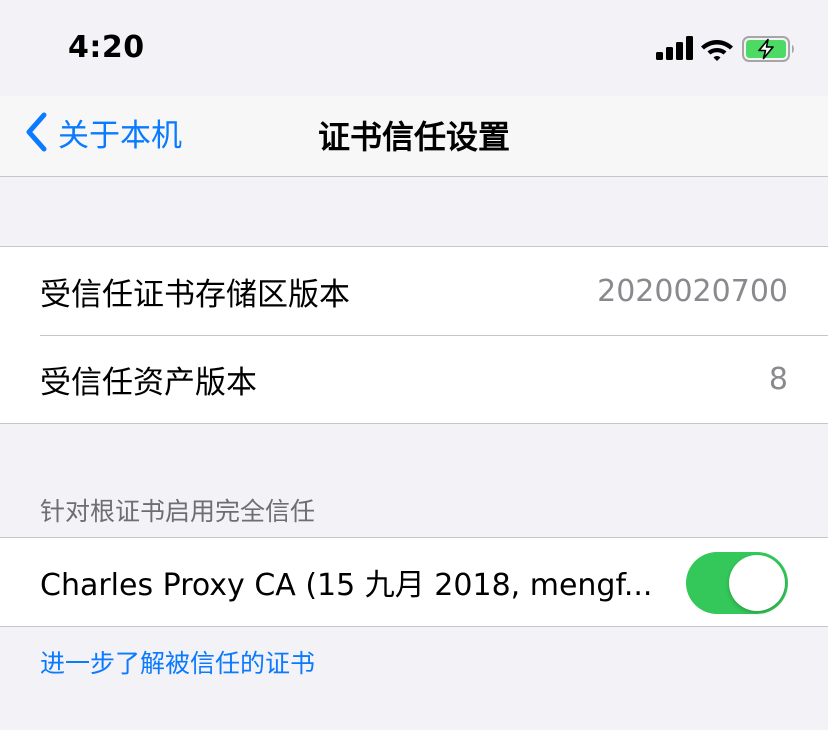 The image size is (828, 730). I want to click on signal-icon, so click(674, 48).